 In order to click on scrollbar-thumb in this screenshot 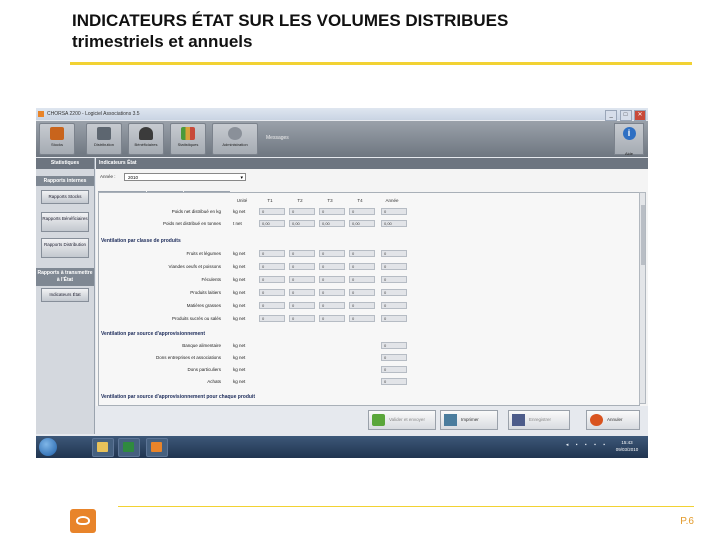, I will do `click(643, 235)`.